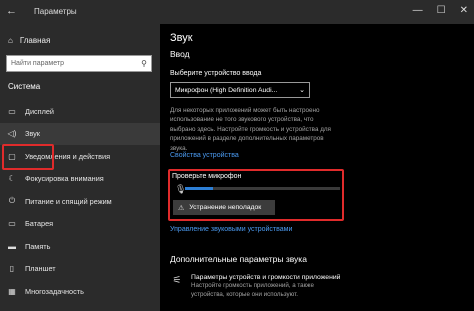 The width and height of the screenshot is (474, 311). Describe the element at coordinates (199, 188) in the screenshot. I see `mic-level-fill` at that location.